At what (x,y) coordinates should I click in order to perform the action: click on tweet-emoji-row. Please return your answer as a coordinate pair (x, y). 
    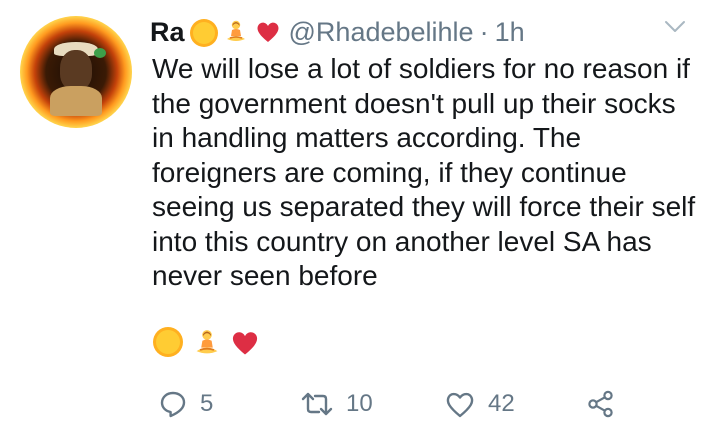
    Looking at the image, I should click on (211, 343).